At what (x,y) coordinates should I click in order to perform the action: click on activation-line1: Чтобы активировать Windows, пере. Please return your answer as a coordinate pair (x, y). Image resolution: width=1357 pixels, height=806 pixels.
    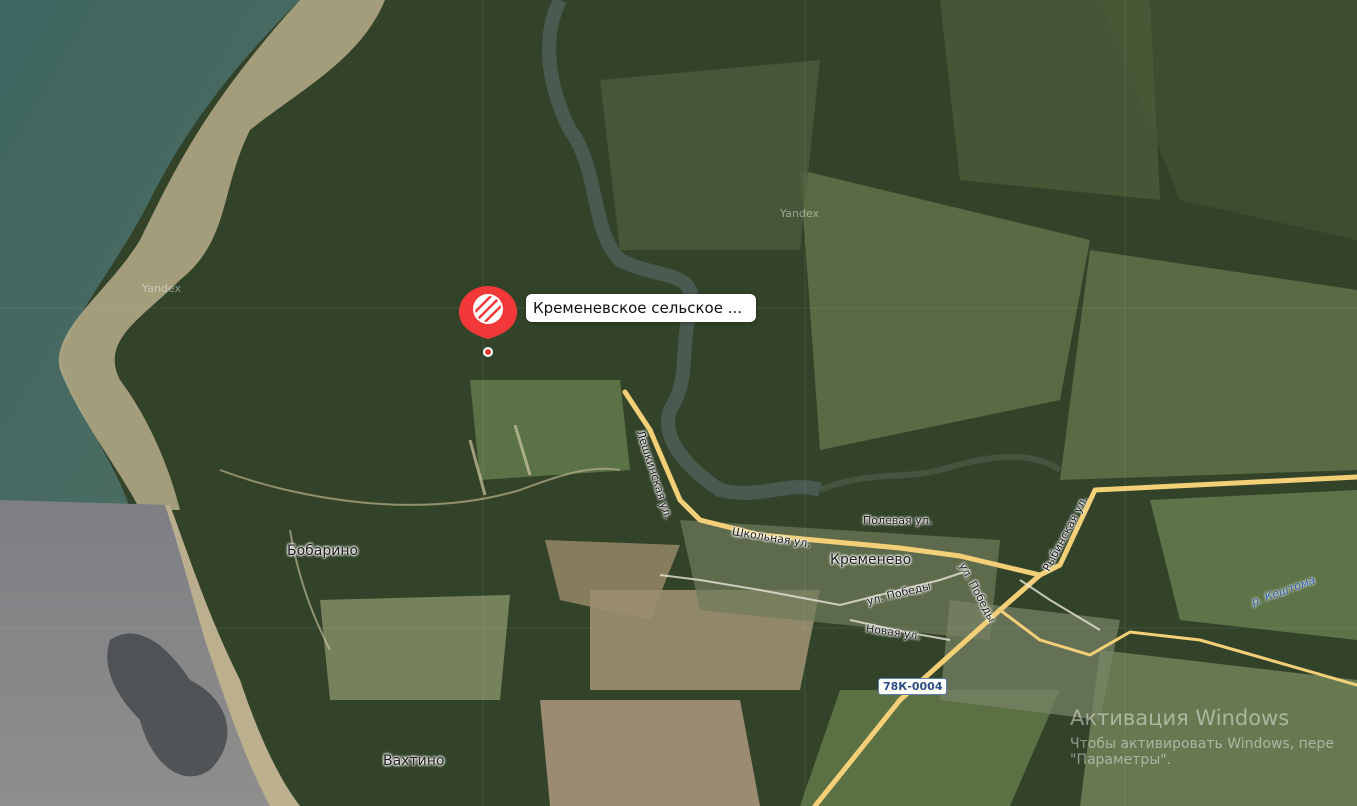
    Looking at the image, I should click on (1202, 744).